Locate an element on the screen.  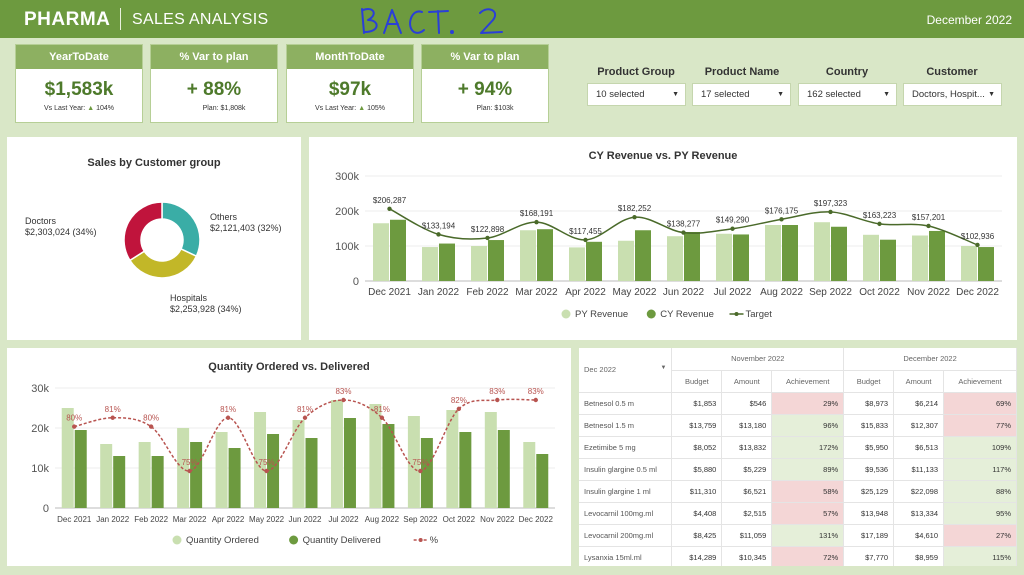
kpi-sub-value: $103k is located at coordinates (504, 108).